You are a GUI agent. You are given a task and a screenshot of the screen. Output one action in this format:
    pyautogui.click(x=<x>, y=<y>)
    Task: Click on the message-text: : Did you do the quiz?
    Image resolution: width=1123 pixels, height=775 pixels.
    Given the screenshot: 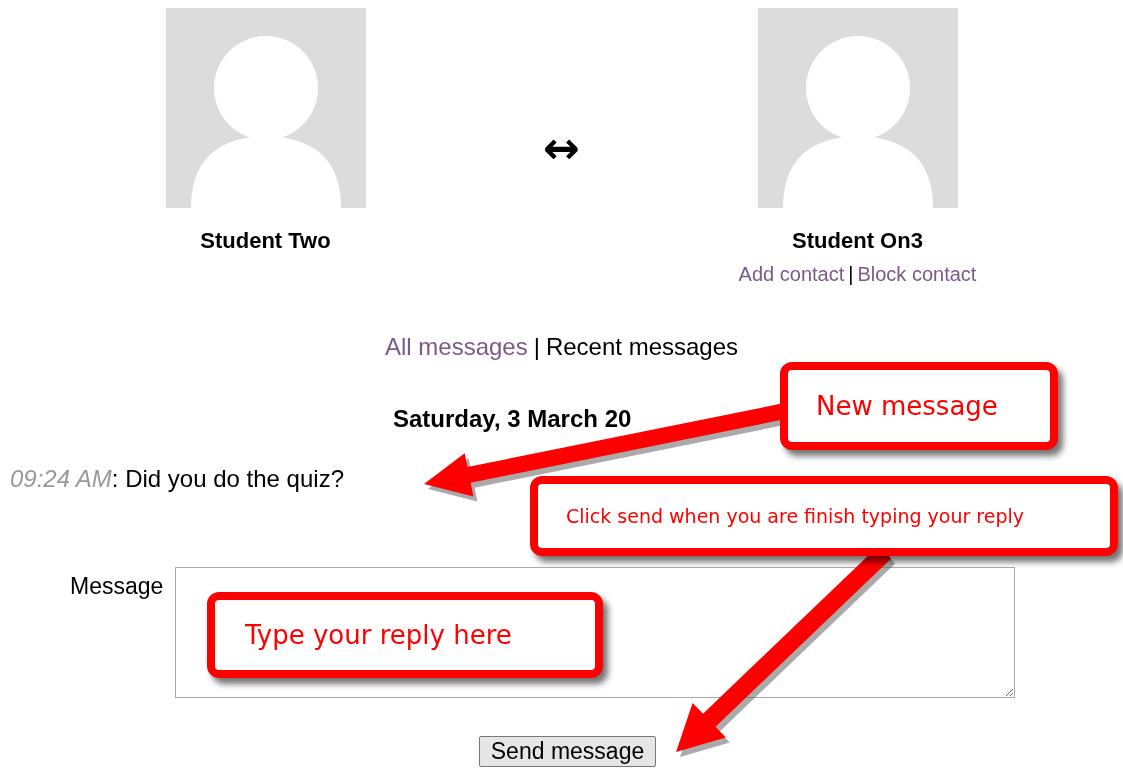 What is the action you would take?
    pyautogui.click(x=227, y=479)
    